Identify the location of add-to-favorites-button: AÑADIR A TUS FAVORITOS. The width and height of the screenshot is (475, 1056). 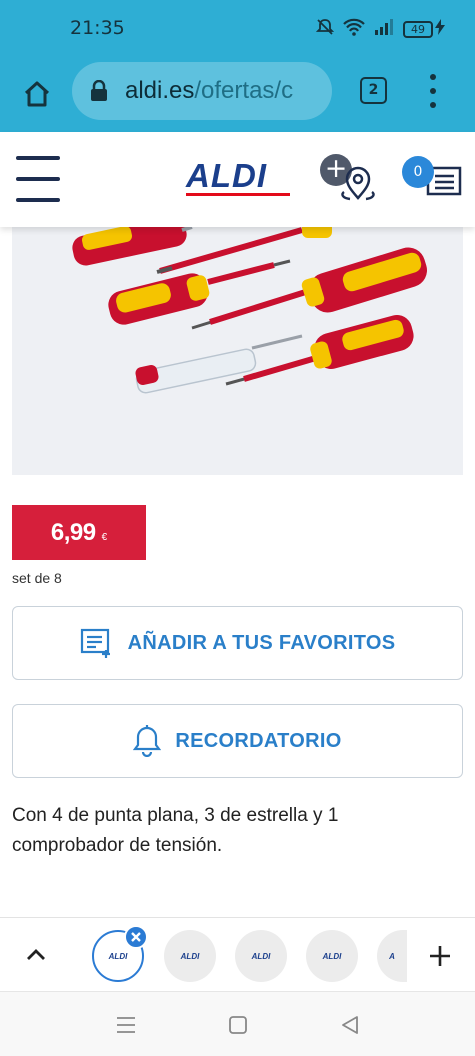
(237, 643).